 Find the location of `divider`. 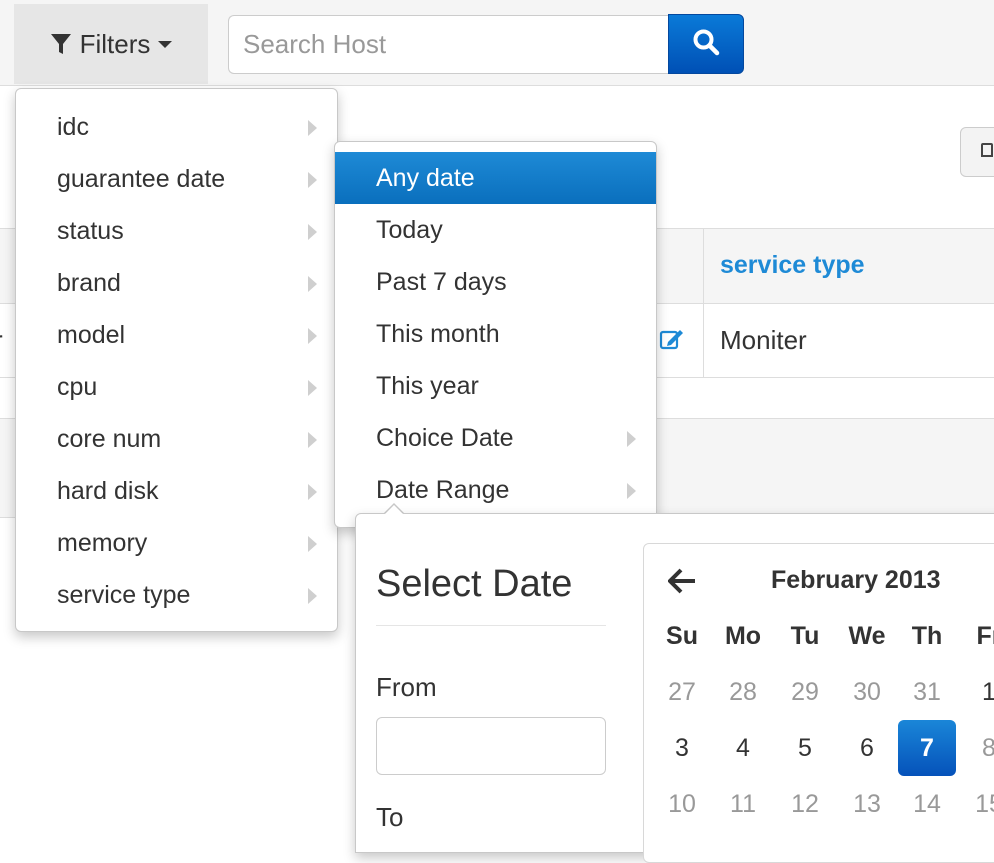

divider is located at coordinates (491, 625).